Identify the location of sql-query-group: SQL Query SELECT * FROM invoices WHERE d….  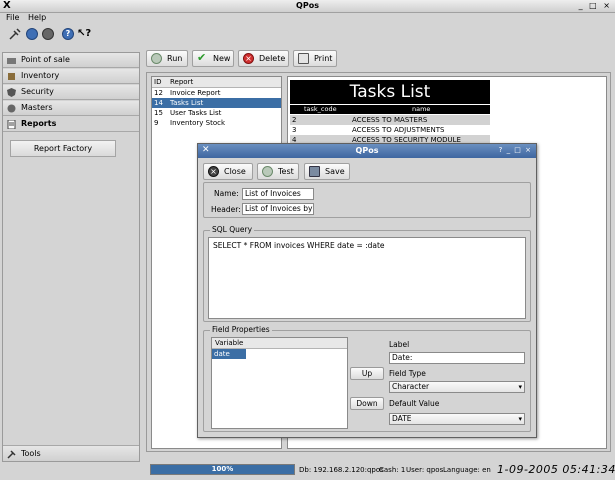
(367, 273).